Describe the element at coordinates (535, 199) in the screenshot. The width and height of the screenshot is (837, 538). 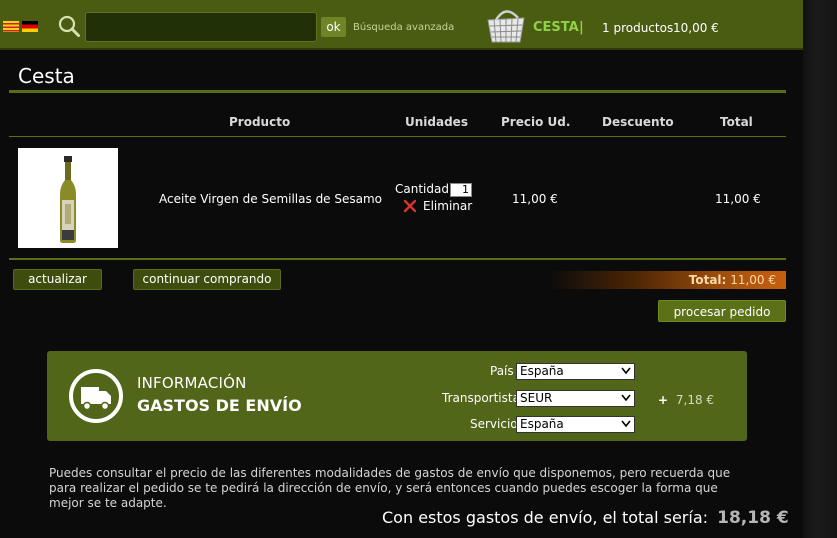
I see `unit-price: 11,00 €` at that location.